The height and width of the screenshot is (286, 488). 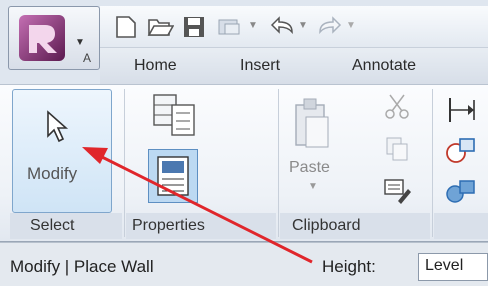 I want to click on sync-icon, so click(x=230, y=27).